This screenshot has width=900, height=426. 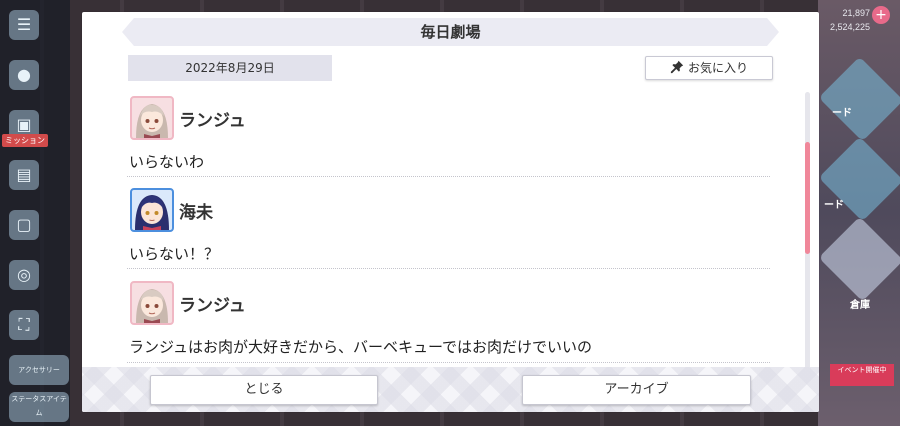 What do you see at coordinates (361, 347) in the screenshot?
I see `dialogue-text: ランジュはお肉が大好きだから、バーベキューではお肉だけでいいの` at bounding box center [361, 347].